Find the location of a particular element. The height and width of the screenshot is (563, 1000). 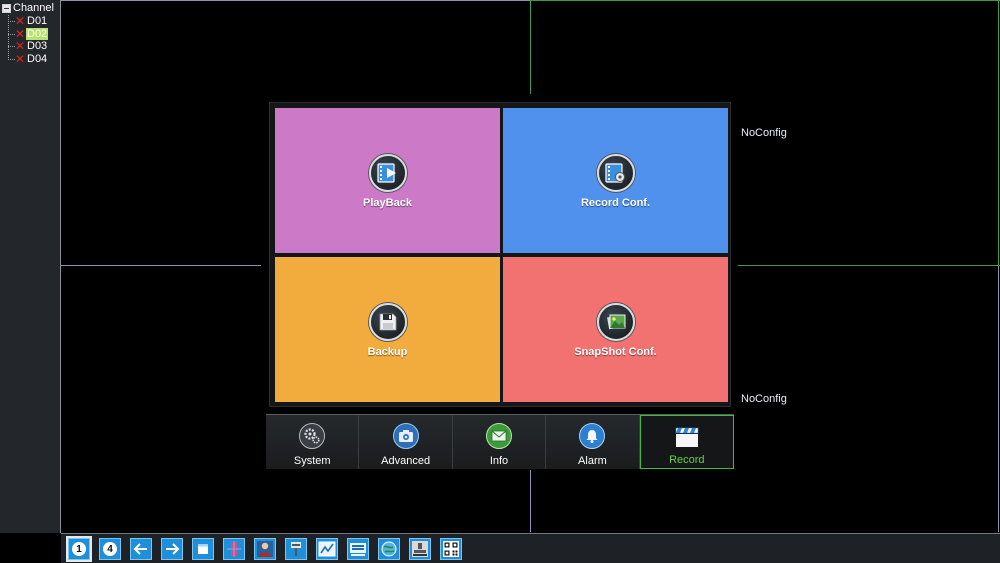

tab-advanced: Advanced is located at coordinates (406, 442).